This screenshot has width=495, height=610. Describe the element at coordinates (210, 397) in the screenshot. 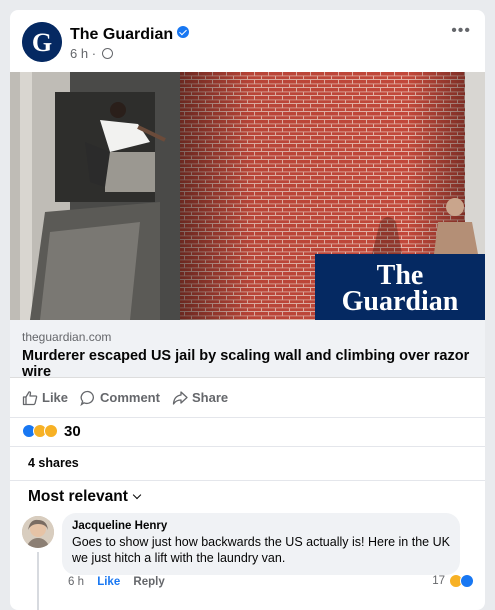

I see `share-label: Share` at that location.